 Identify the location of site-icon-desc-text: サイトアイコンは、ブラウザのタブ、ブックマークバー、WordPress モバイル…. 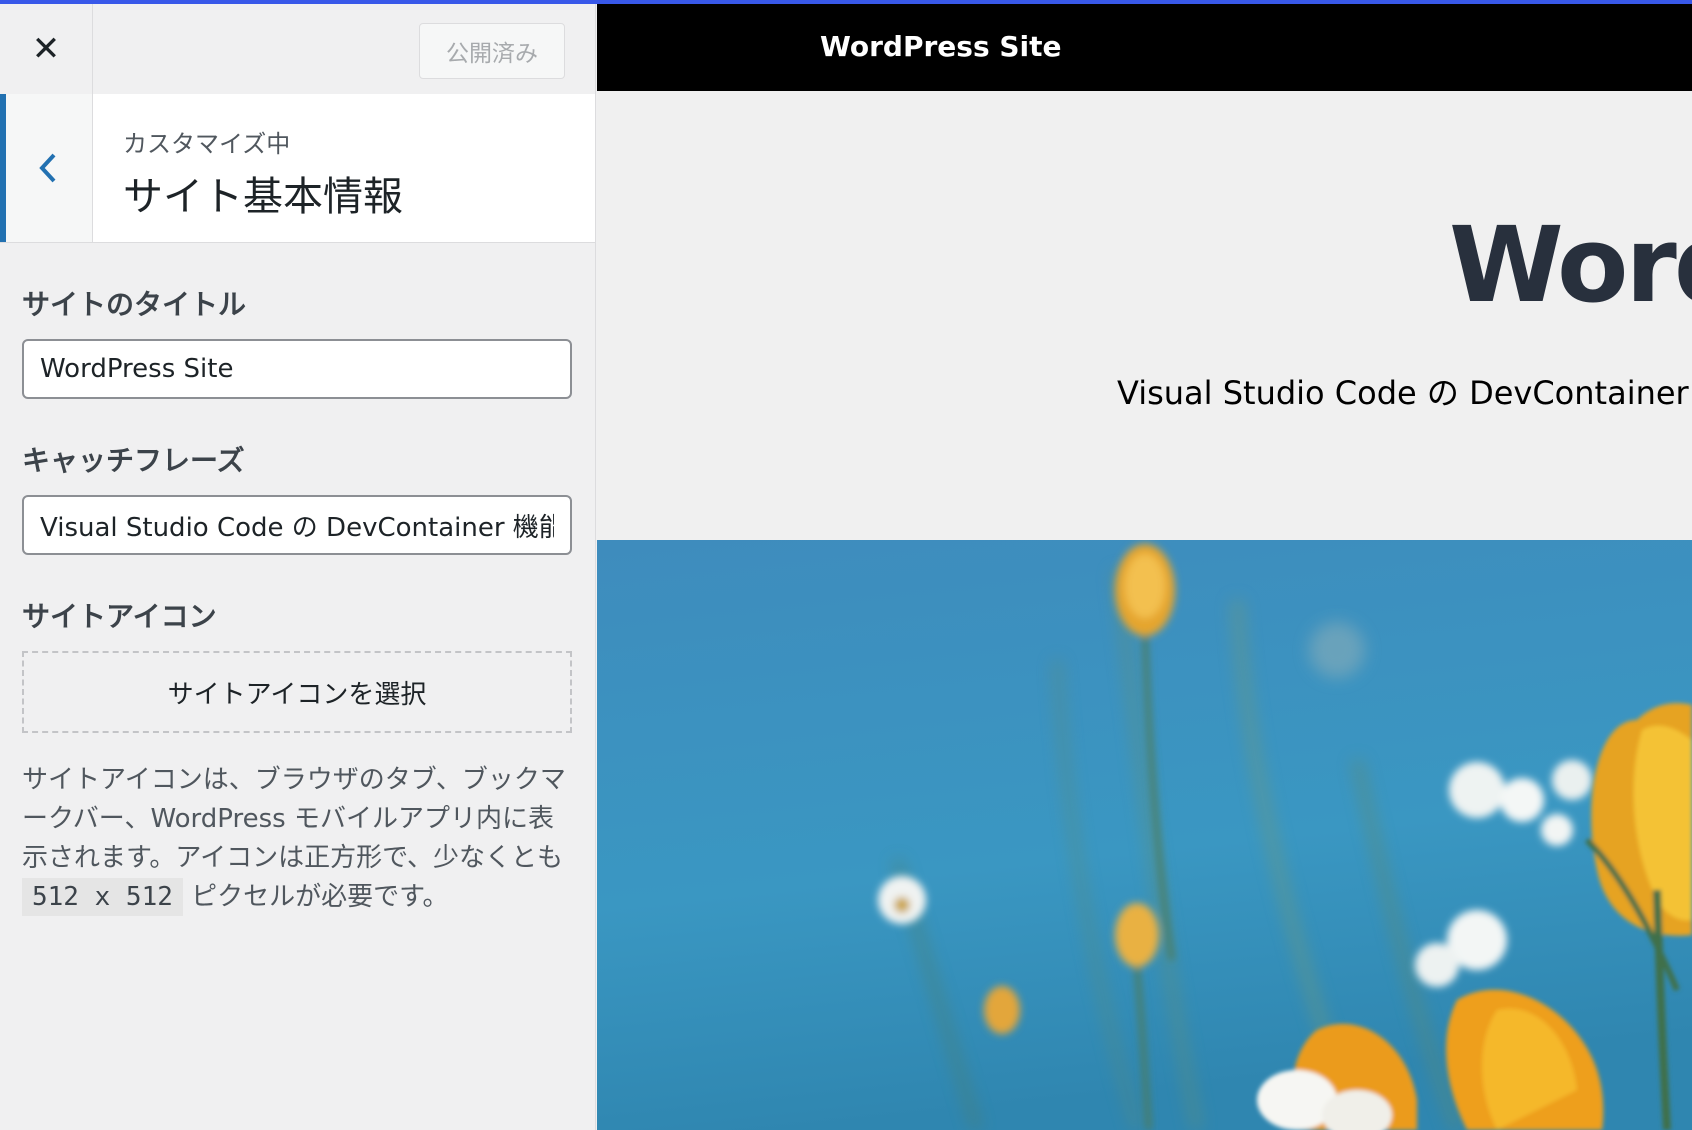
(294, 819).